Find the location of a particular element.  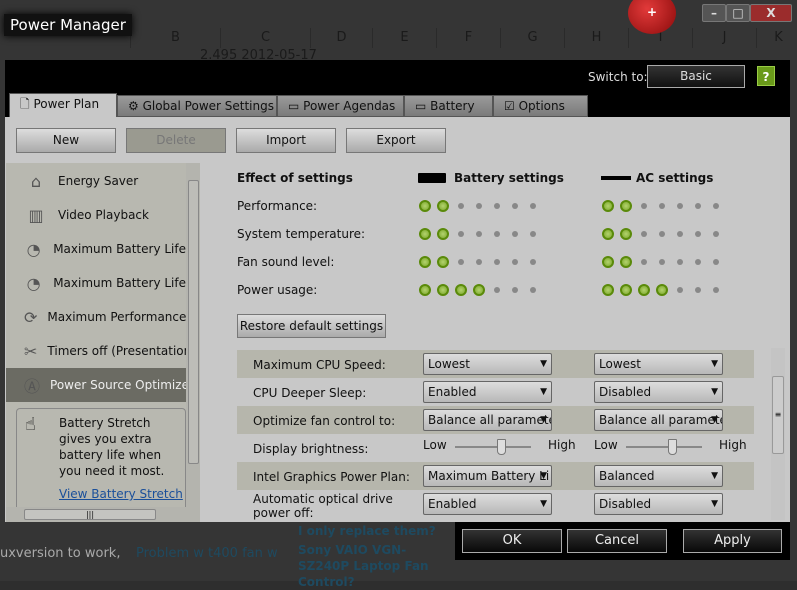

dropdown-value: Balance all paramete is located at coordinates (490, 420).